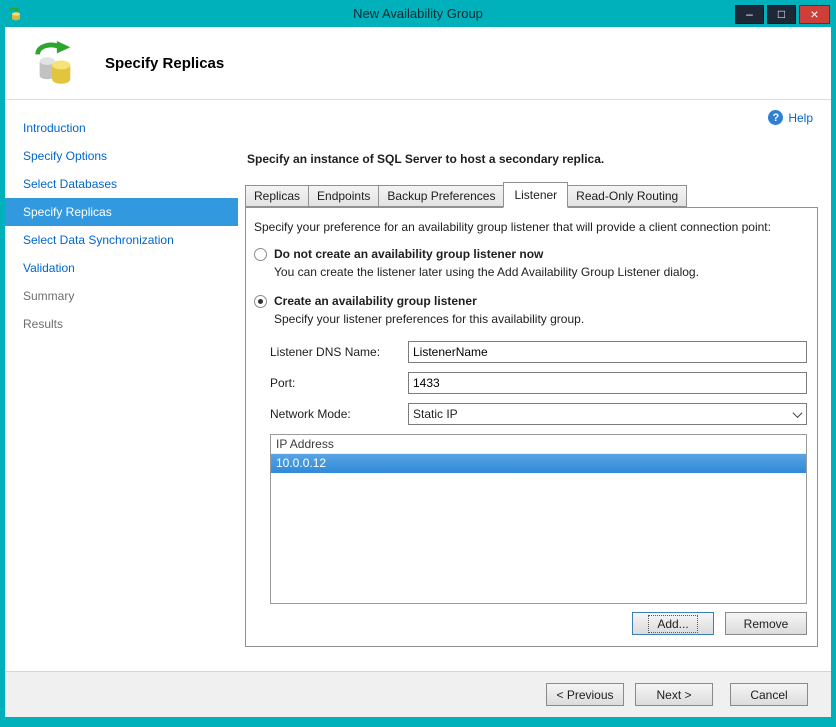 Image resolution: width=836 pixels, height=727 pixels. What do you see at coordinates (53, 62) in the screenshot?
I see `replica-database-icon` at bounding box center [53, 62].